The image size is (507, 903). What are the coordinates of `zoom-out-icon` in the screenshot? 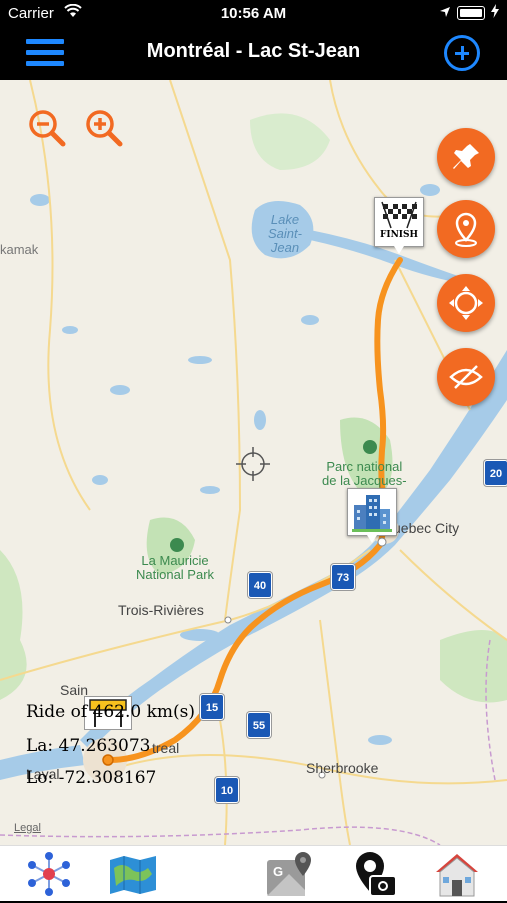 It's located at (47, 128).